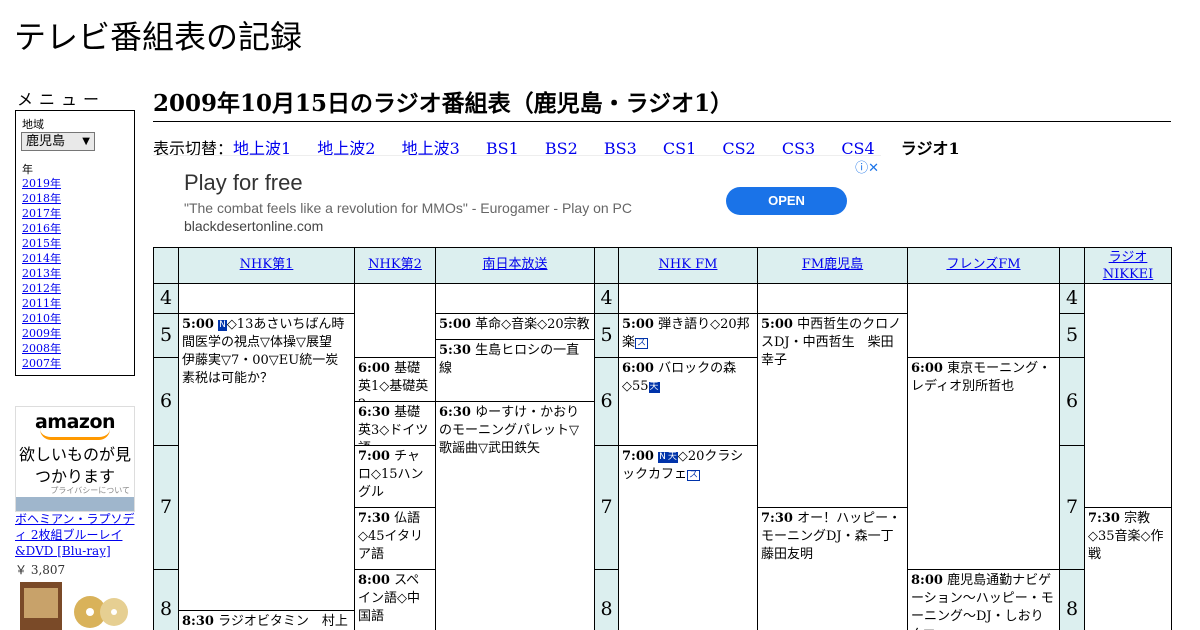  Describe the element at coordinates (1128, 568) in the screenshot. I see `program-cell: 7:30 宗教◇35音楽◇作戦` at that location.